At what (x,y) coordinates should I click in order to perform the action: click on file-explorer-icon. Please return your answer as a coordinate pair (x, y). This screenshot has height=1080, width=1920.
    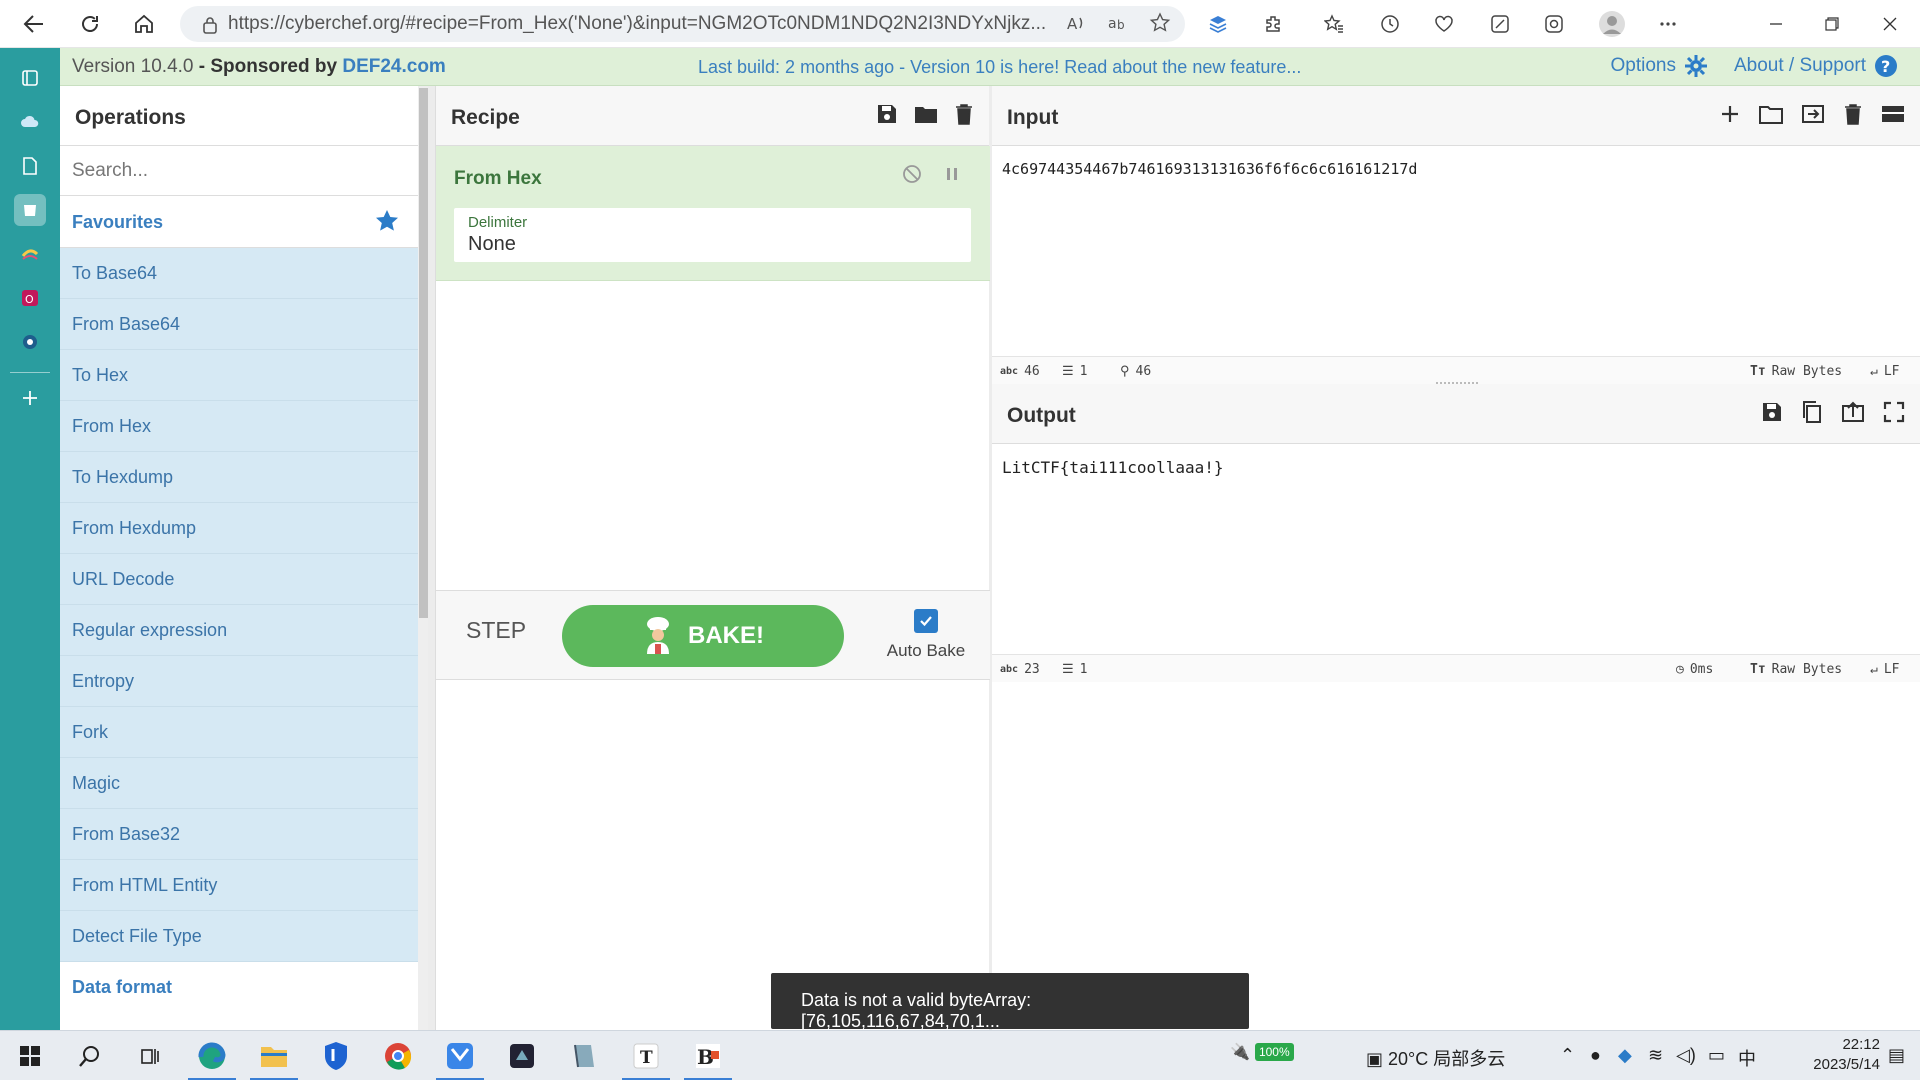
    Looking at the image, I should click on (274, 1059).